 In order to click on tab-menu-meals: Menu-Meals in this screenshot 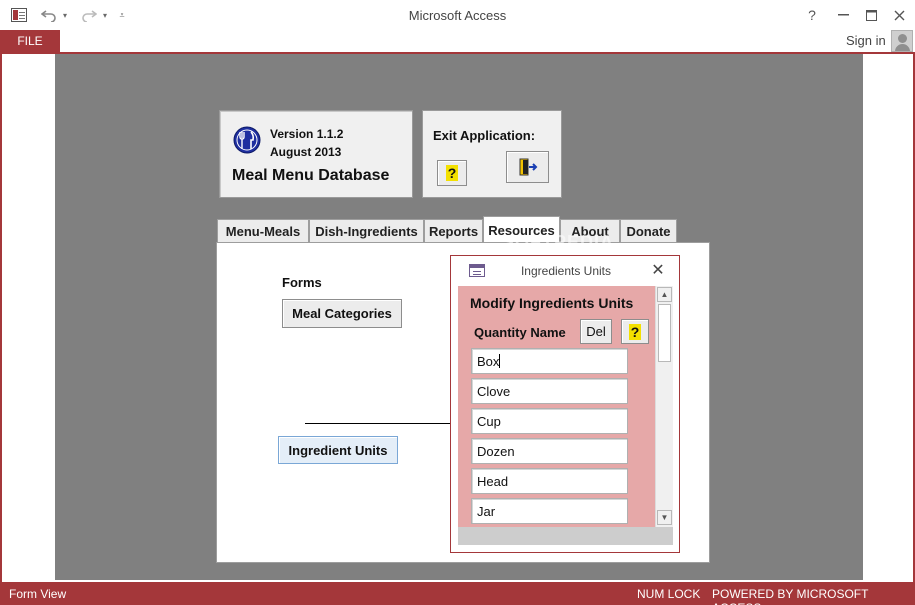, I will do `click(263, 230)`.